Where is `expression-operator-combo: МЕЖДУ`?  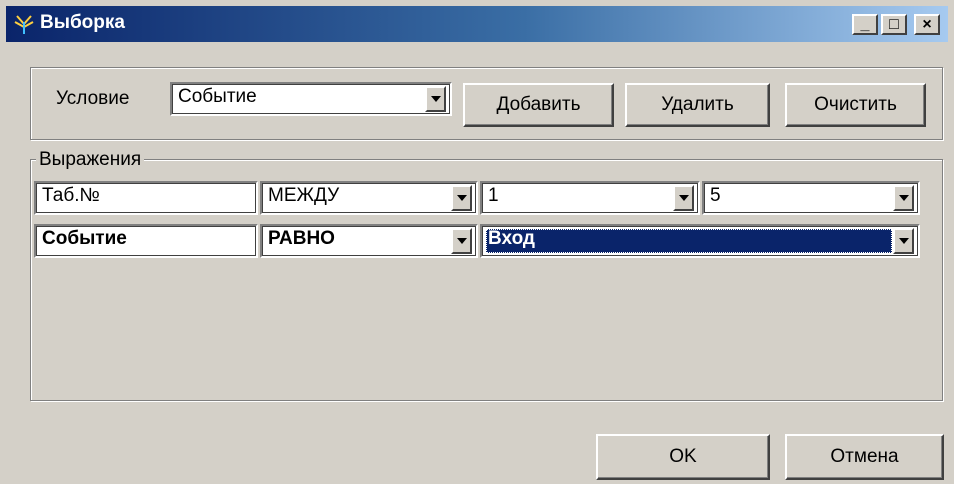
expression-operator-combo: МЕЖДУ is located at coordinates (369, 198).